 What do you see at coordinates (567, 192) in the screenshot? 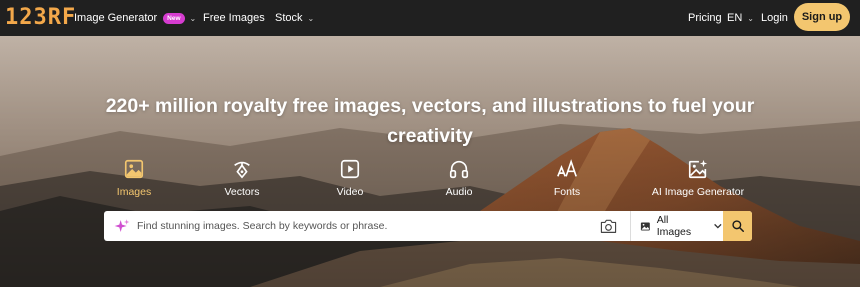
I see `tab-fonts-label: Fonts` at bounding box center [567, 192].